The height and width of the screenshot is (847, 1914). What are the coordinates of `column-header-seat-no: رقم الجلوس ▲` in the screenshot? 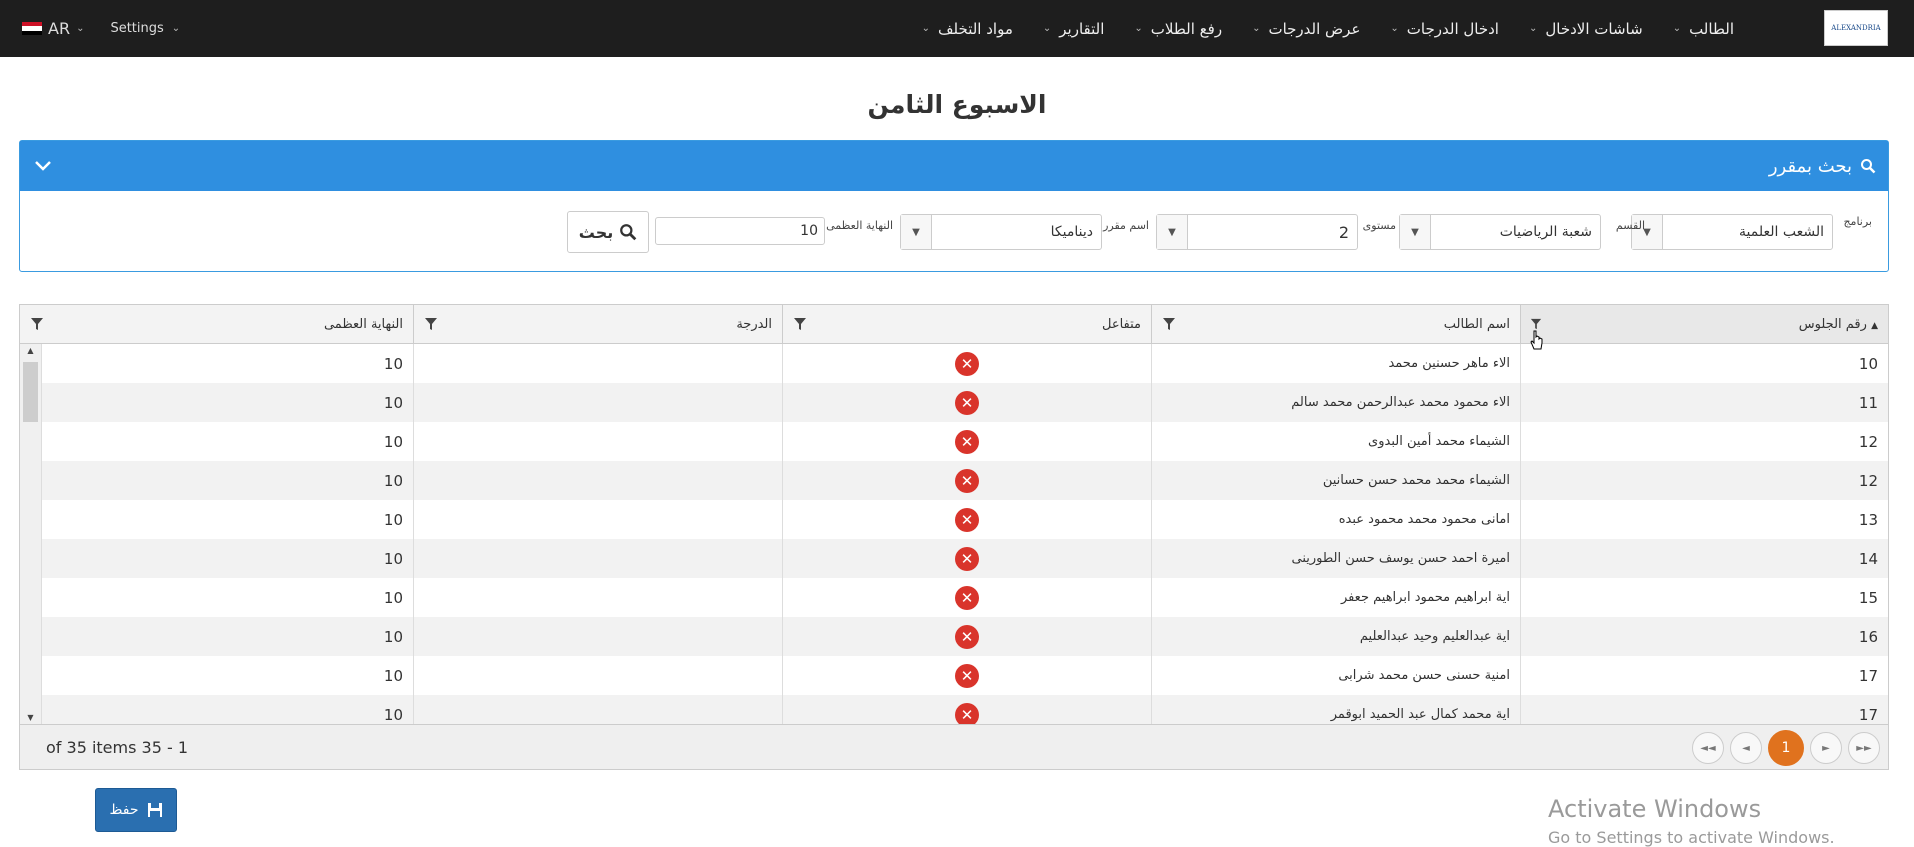 It's located at (1704, 324).